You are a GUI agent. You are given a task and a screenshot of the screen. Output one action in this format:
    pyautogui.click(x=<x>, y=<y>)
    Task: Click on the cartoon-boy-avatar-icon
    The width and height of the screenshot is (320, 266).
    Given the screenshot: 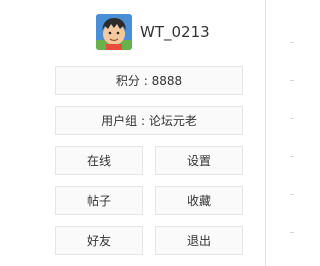 What is the action you would take?
    pyautogui.click(x=114, y=32)
    